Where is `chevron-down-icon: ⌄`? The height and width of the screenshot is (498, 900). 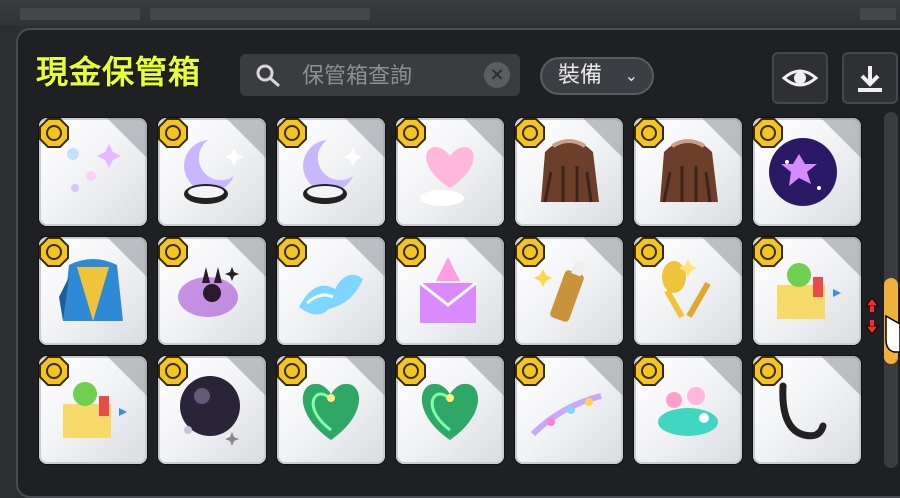 chevron-down-icon: ⌄ is located at coordinates (631, 75).